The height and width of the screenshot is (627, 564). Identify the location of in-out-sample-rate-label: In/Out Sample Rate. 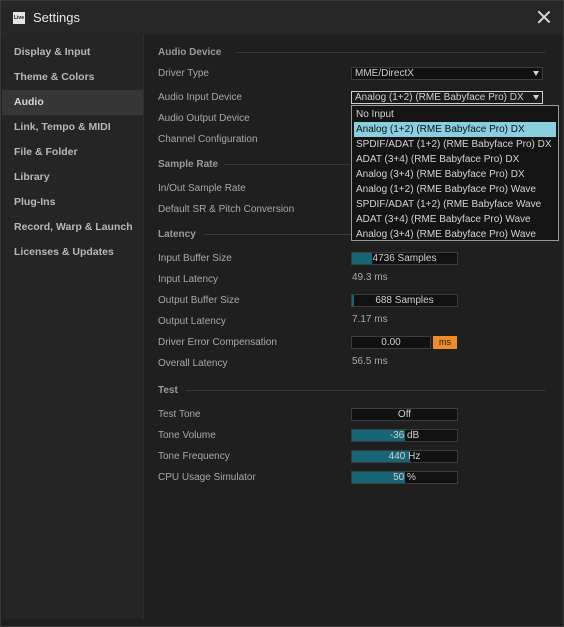
(202, 188).